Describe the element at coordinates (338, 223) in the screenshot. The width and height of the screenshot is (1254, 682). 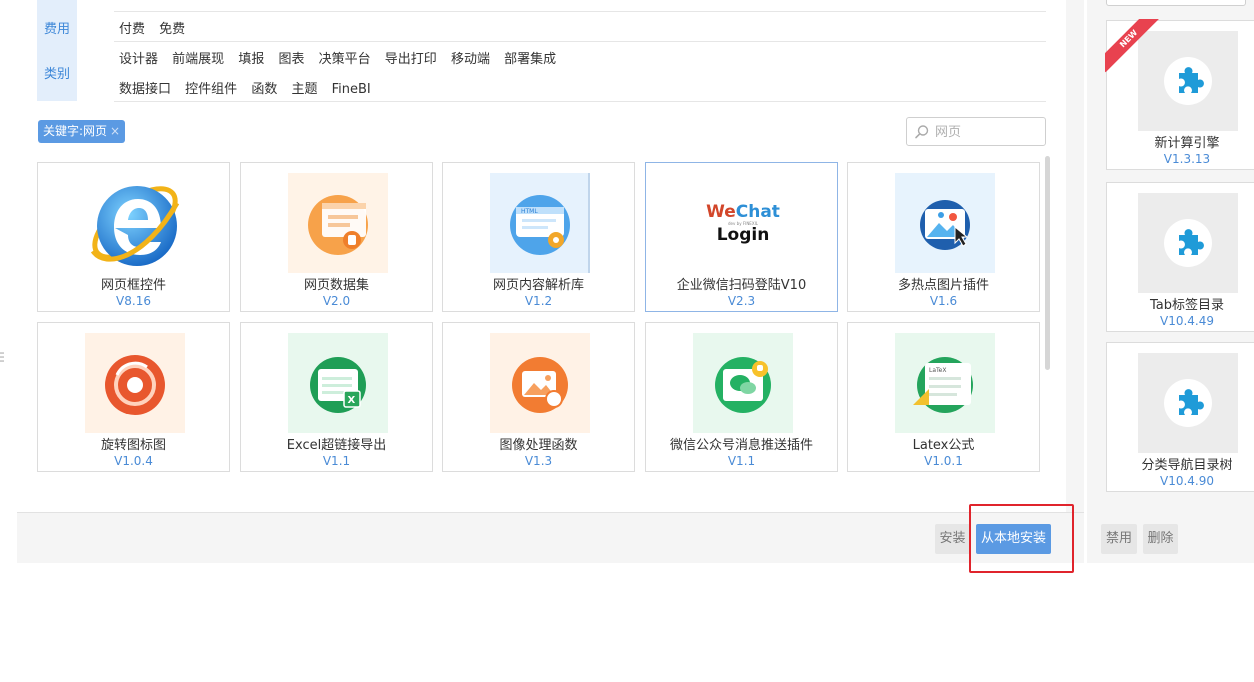
I see `web-dataset-icon` at that location.